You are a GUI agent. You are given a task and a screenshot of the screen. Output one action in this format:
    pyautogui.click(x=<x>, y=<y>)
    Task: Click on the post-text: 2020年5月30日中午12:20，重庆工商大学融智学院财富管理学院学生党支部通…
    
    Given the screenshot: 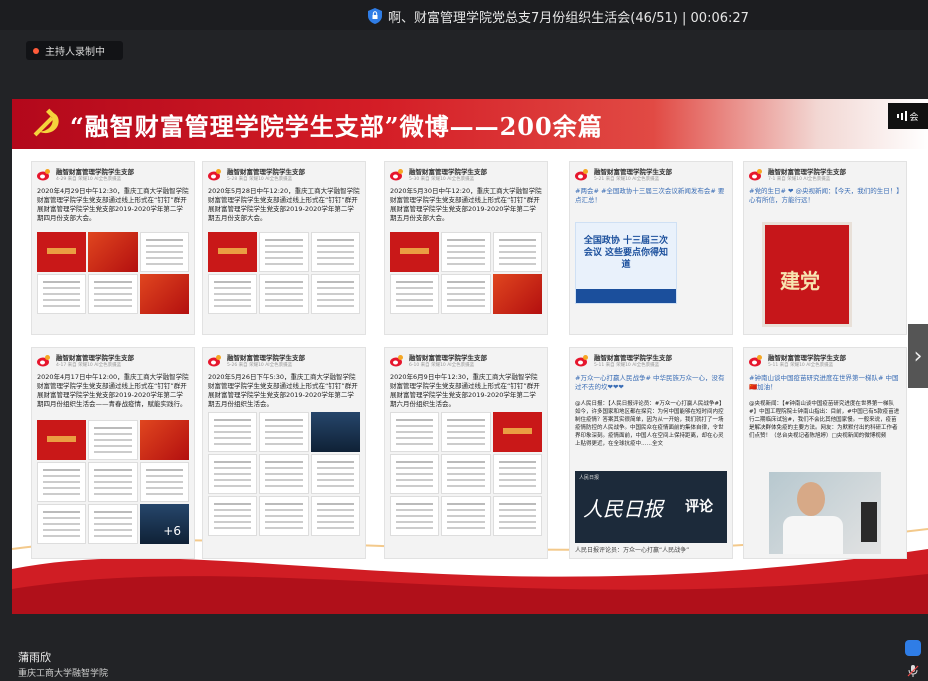 What is the action you would take?
    pyautogui.click(x=466, y=204)
    